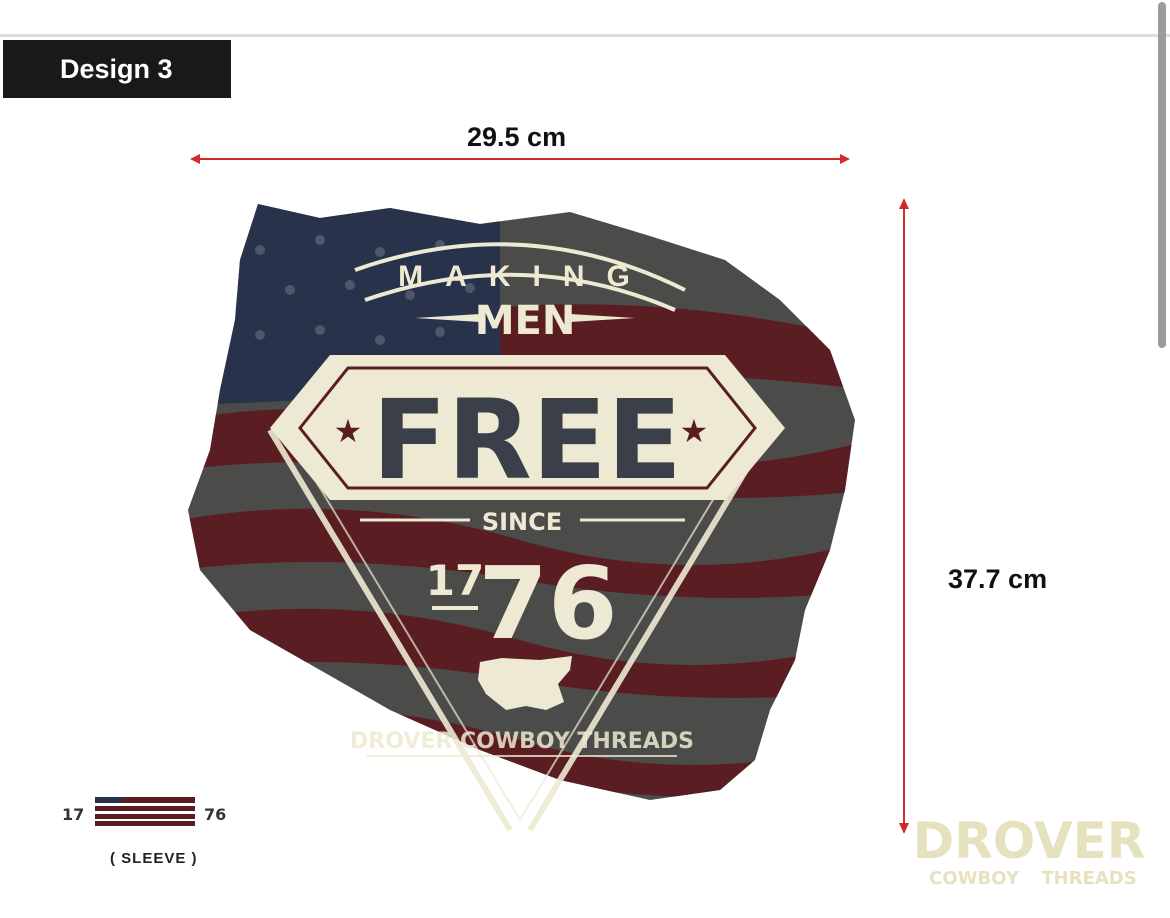 The width and height of the screenshot is (1170, 918). What do you see at coordinates (144, 811) in the screenshot?
I see `sleeve-print: 17 76` at bounding box center [144, 811].